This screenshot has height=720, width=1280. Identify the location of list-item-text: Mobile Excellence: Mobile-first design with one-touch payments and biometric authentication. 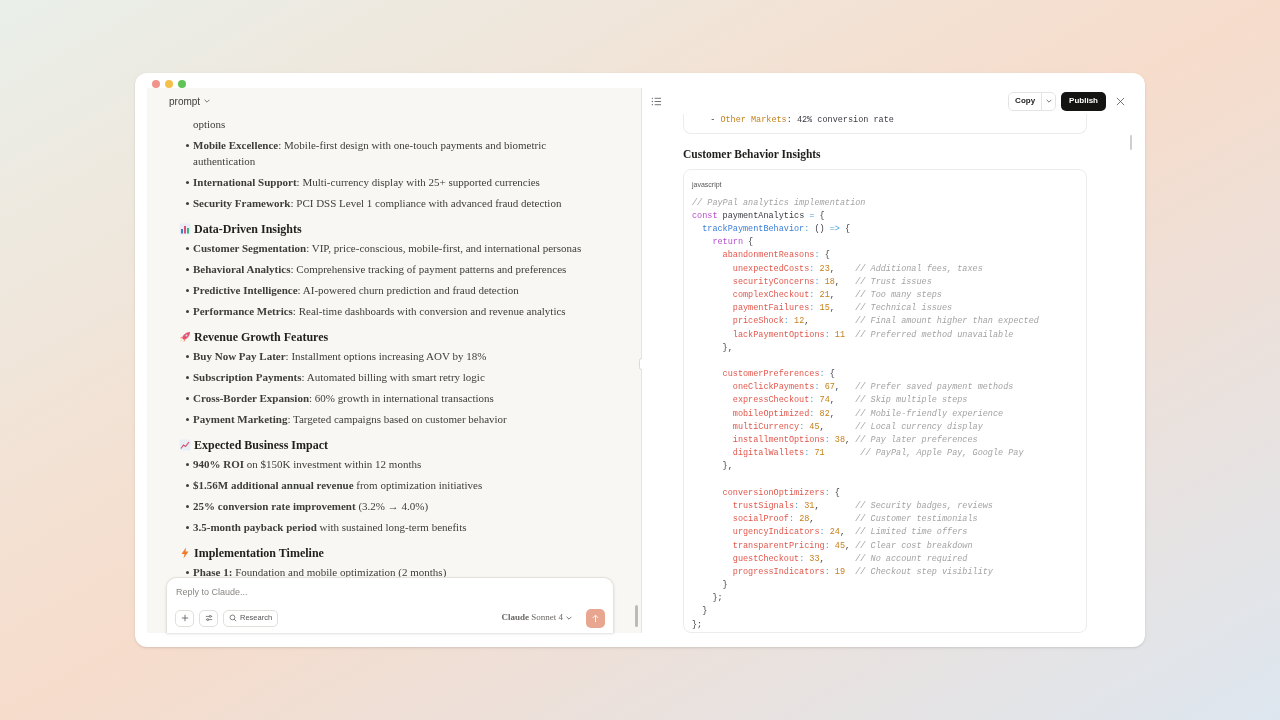
(370, 153).